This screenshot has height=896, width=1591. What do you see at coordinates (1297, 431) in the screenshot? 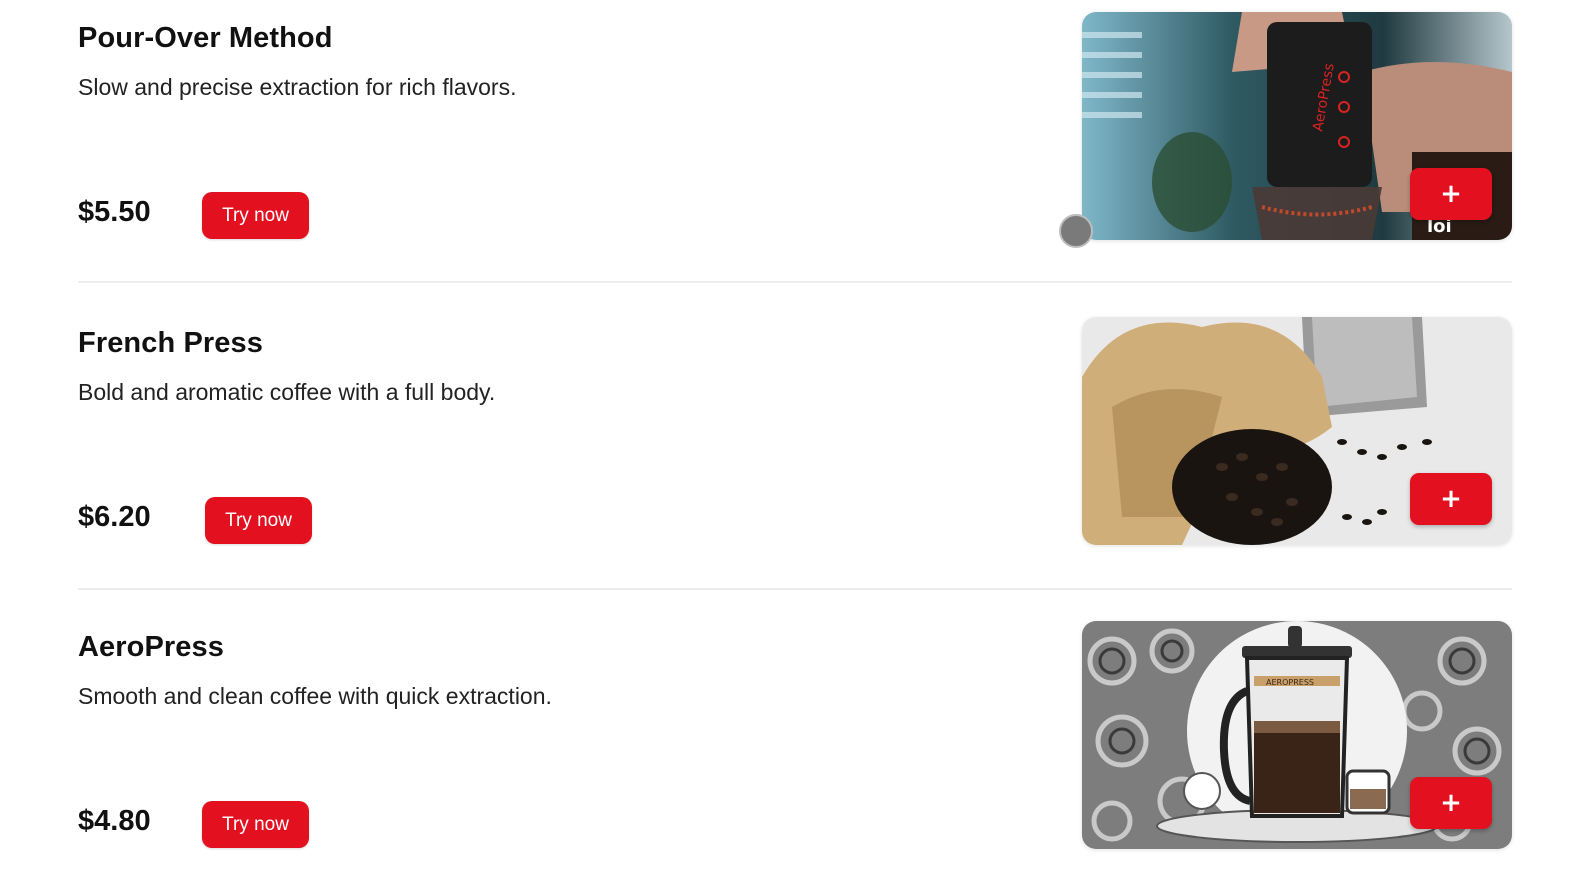
I see `item-image: +` at bounding box center [1297, 431].